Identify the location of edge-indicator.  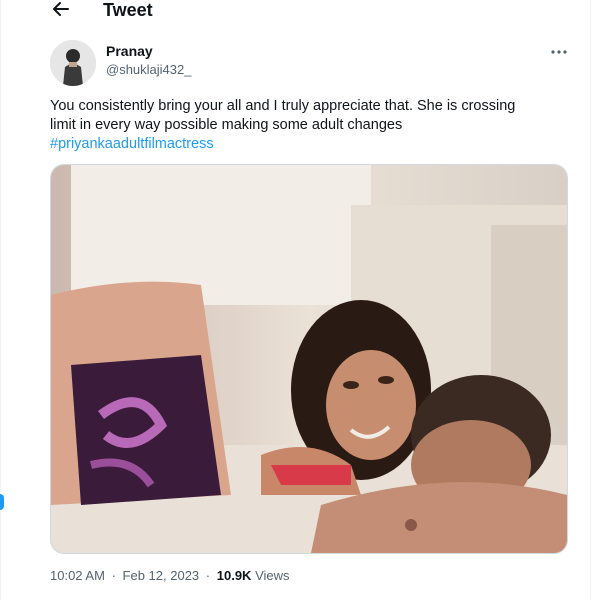
(2, 502).